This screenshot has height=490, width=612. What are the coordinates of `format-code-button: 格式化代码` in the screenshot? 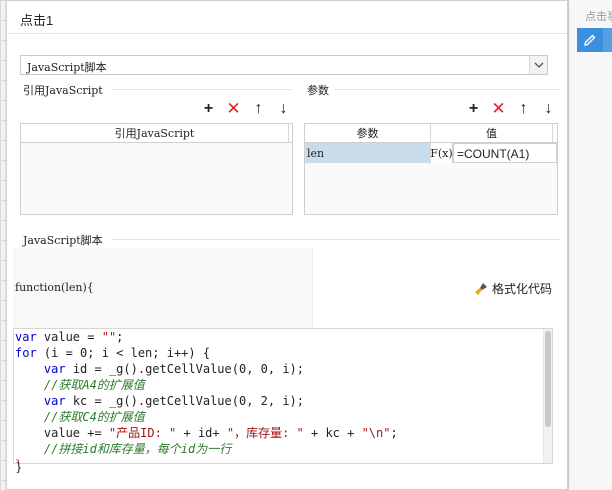 It's located at (513, 288).